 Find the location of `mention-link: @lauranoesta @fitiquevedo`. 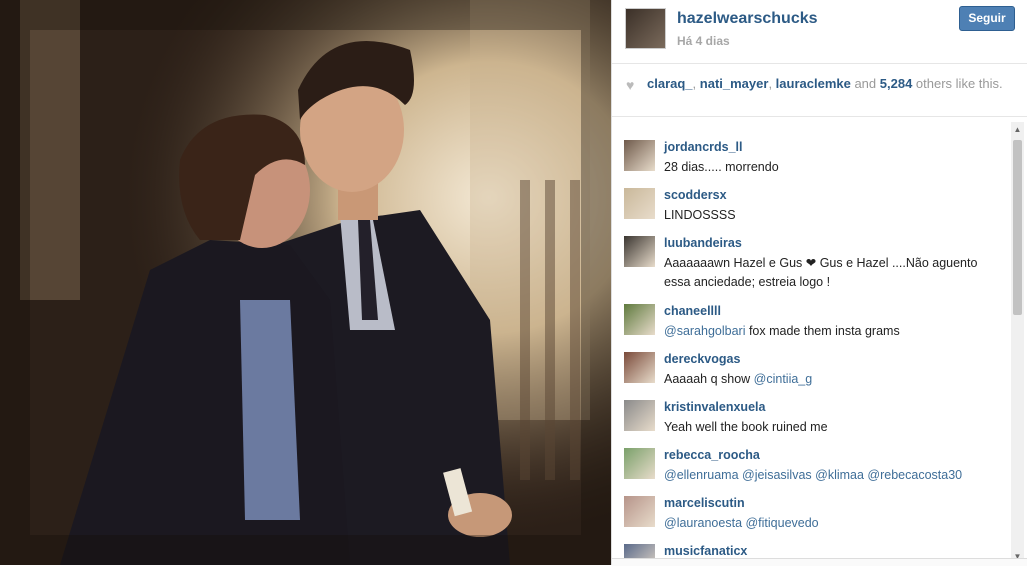

mention-link: @lauranoesta @fitiquevedo is located at coordinates (741, 523).